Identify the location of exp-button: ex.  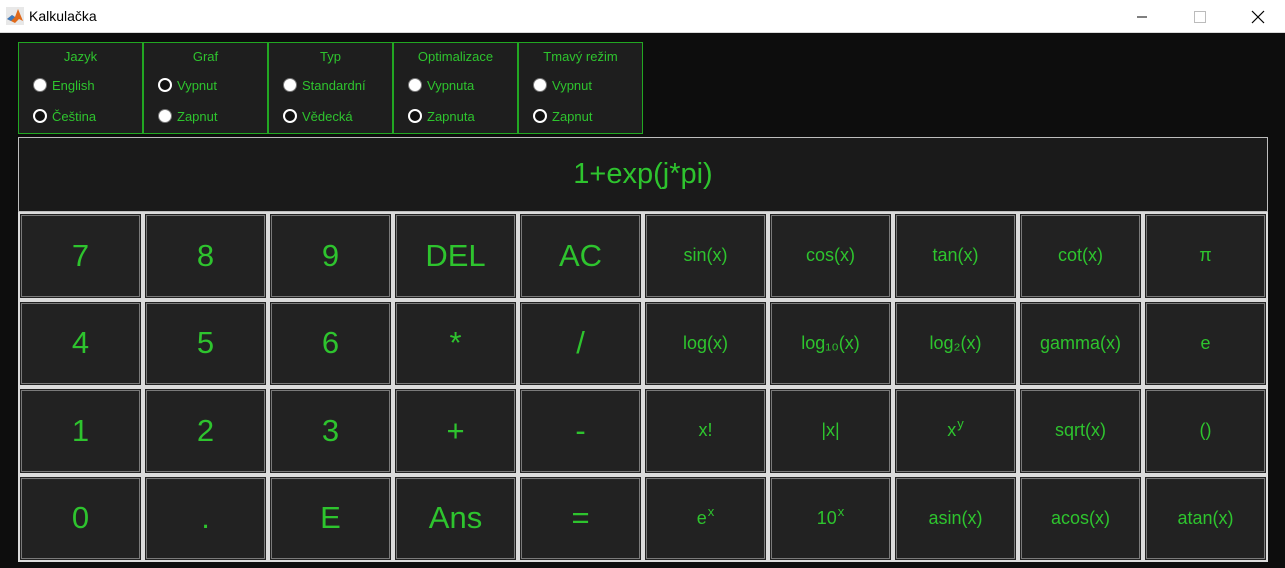
(705, 518).